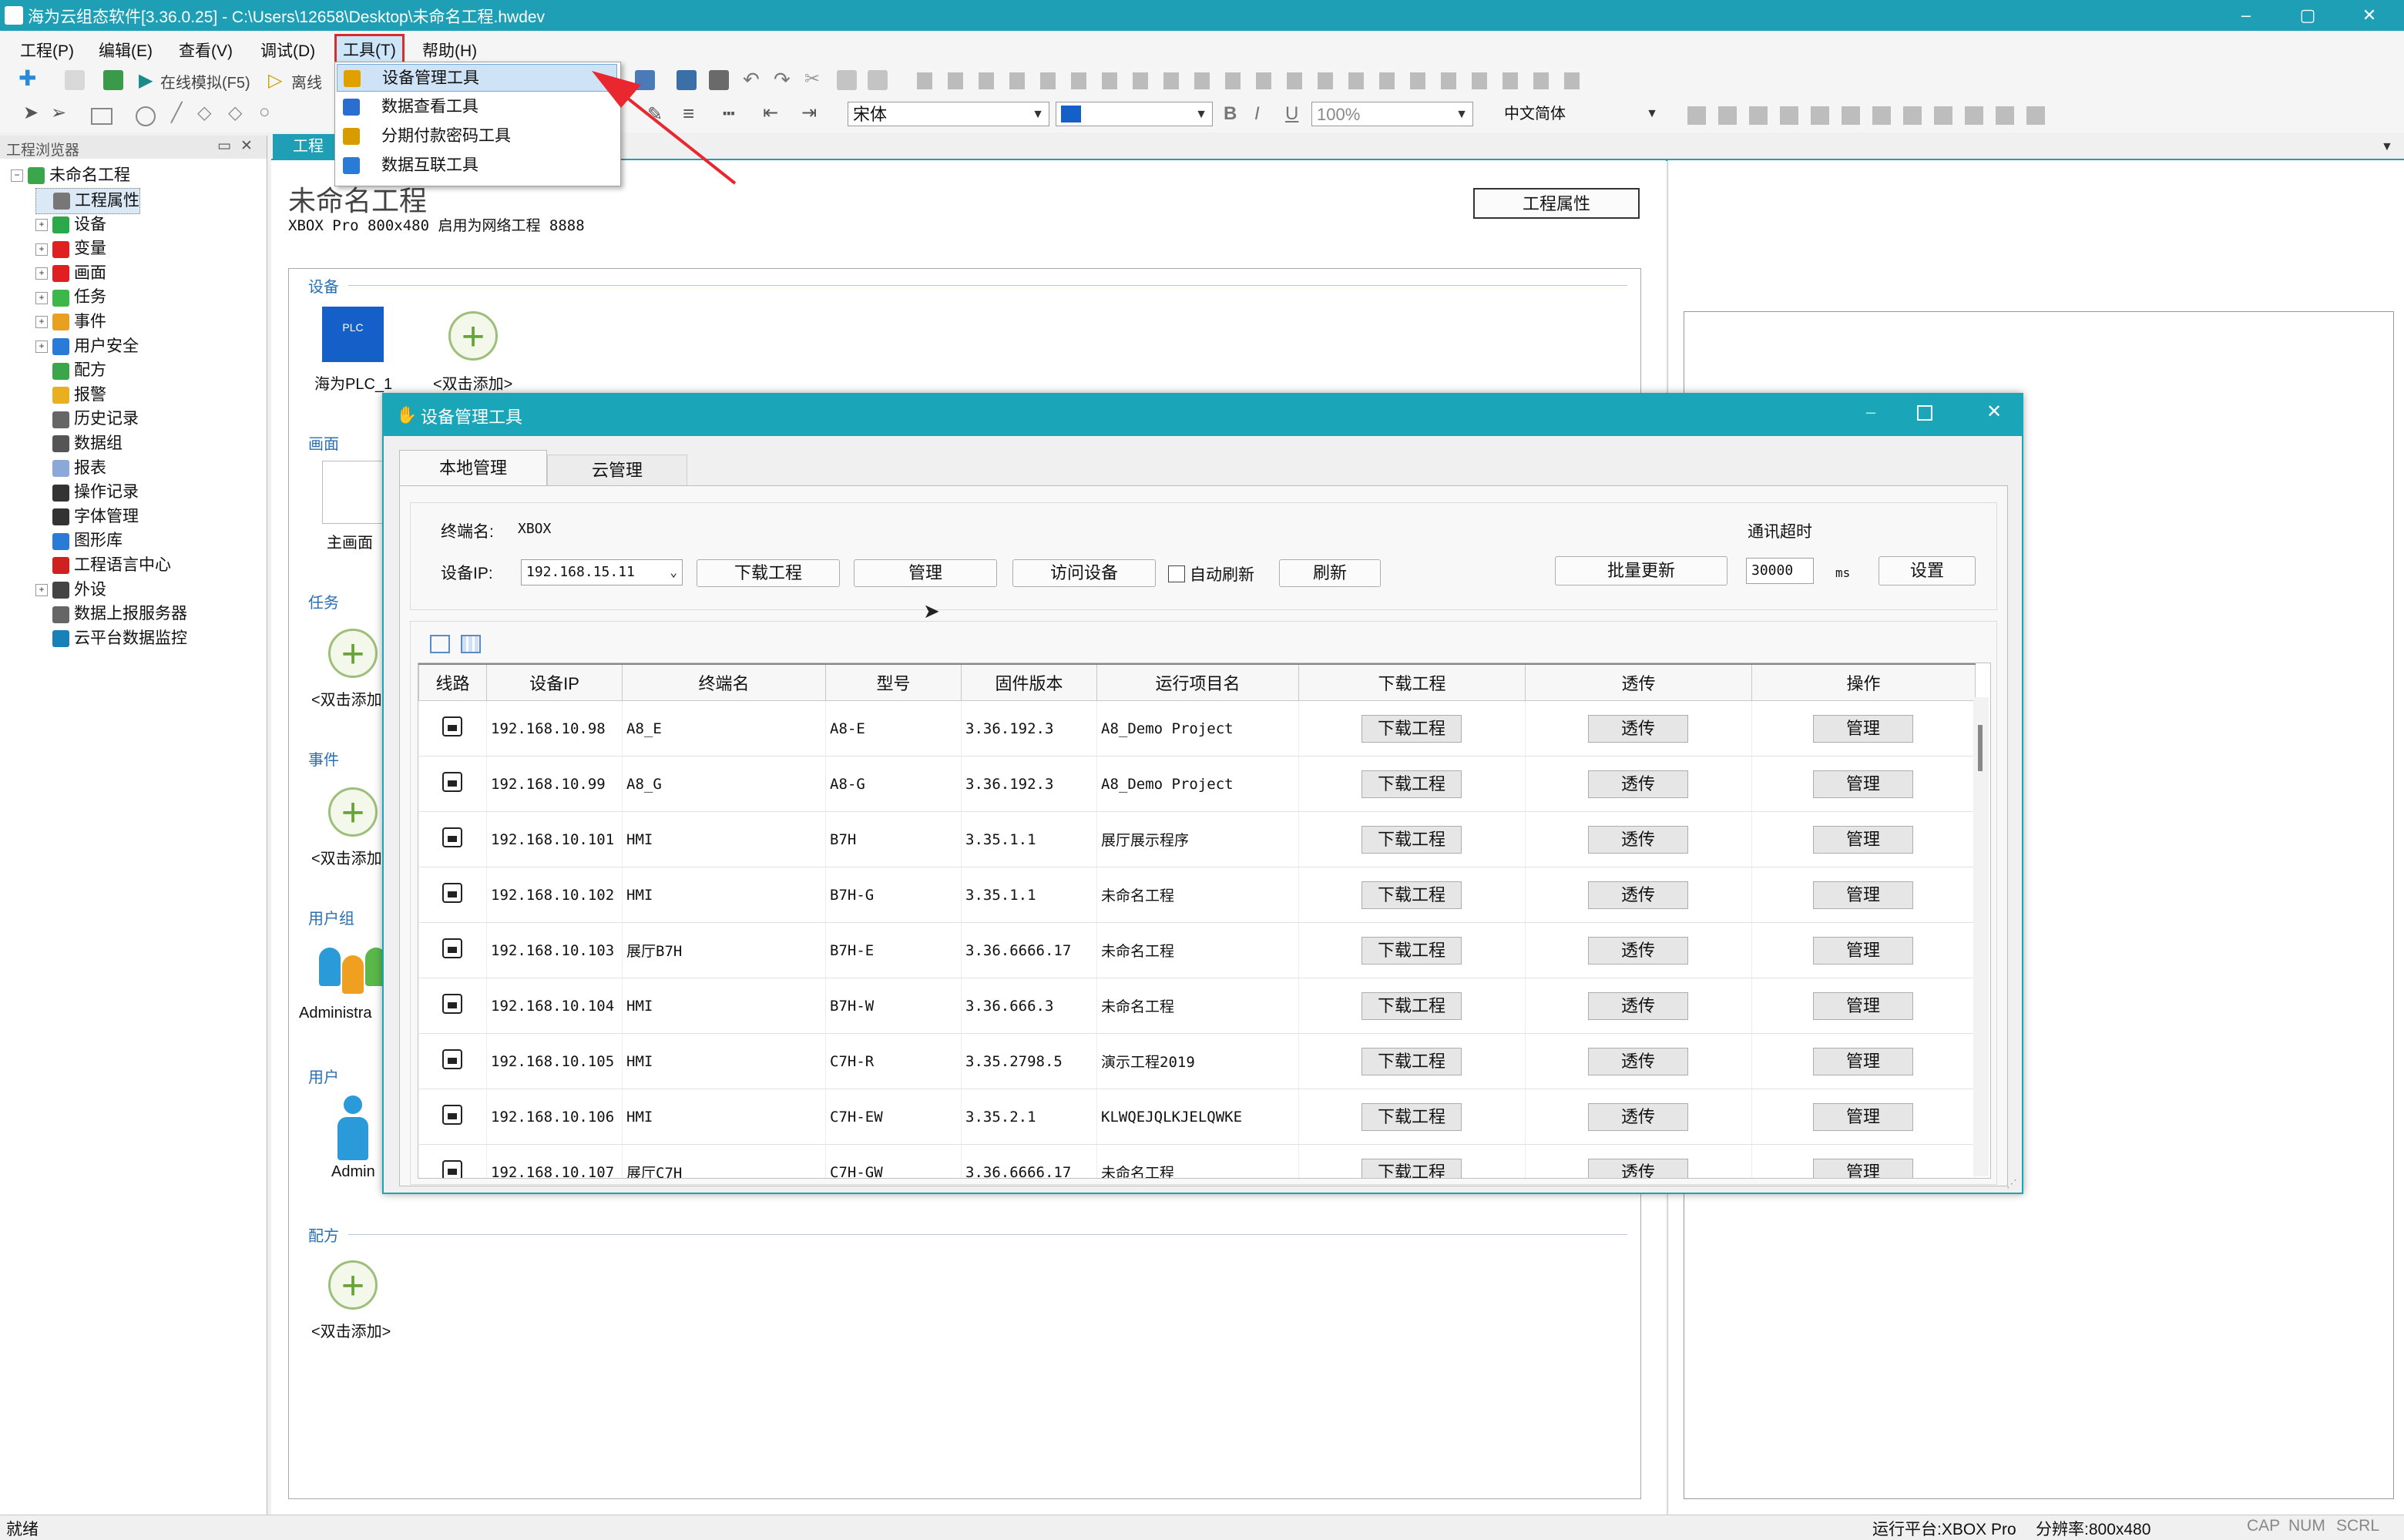 The width and height of the screenshot is (2404, 1540). I want to click on tree-item: + 任务, so click(70, 297).